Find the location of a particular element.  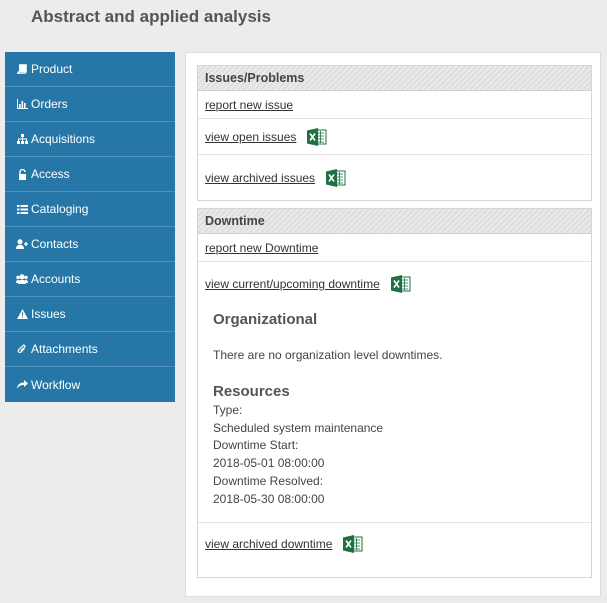

sidebar-item-acquisitions: Acquisitions is located at coordinates (90, 139).